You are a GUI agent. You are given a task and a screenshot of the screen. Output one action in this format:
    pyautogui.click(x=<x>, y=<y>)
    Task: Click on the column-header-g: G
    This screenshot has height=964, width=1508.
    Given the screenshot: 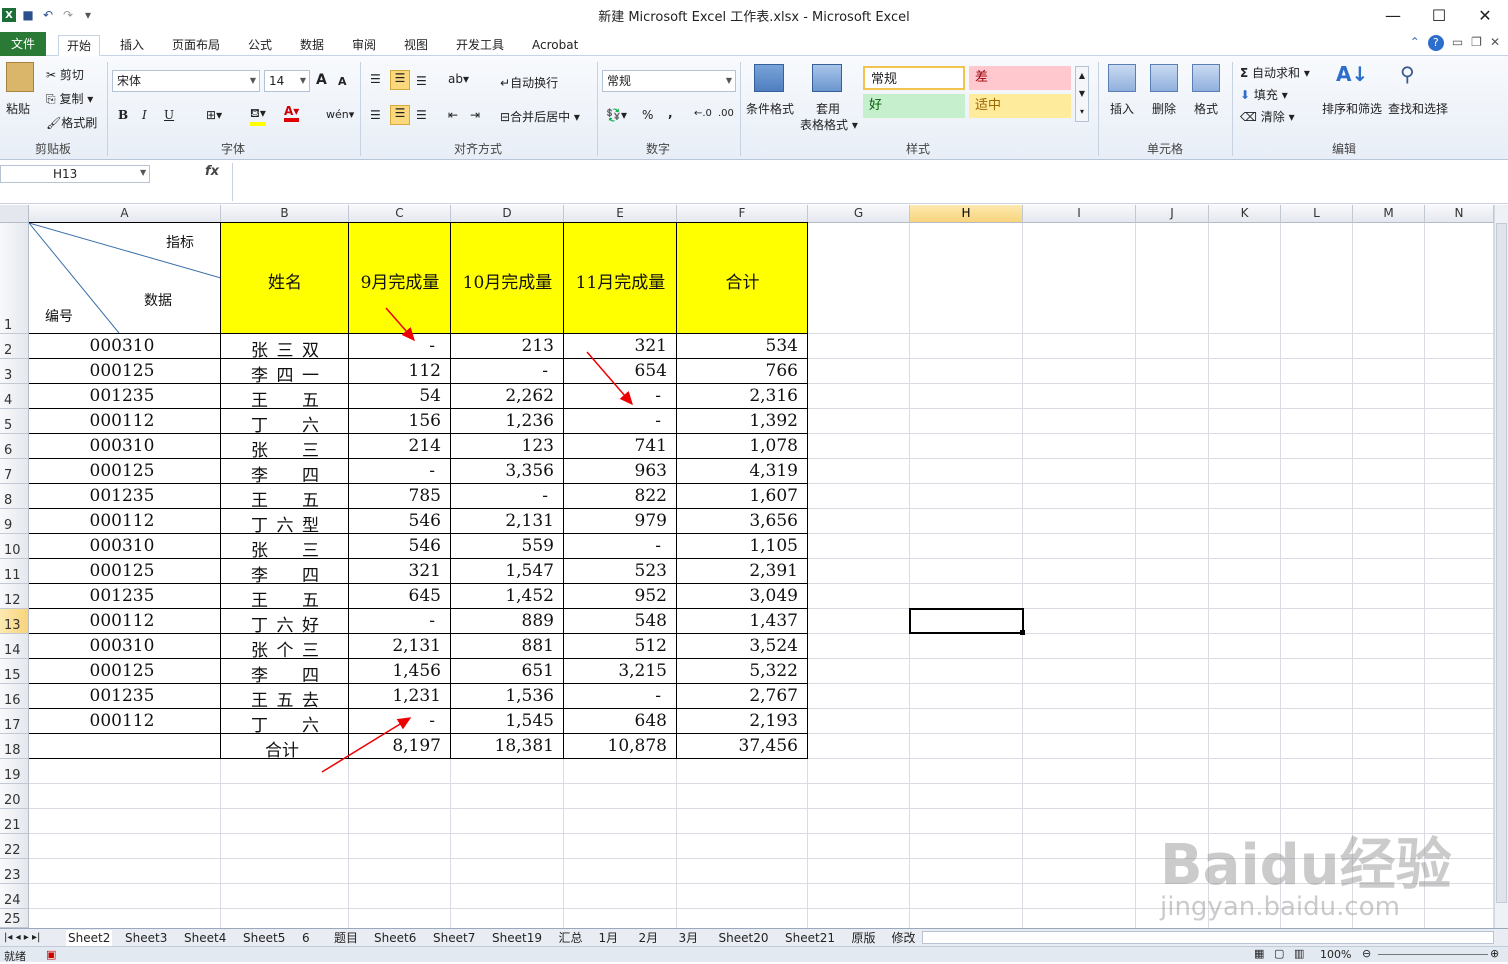 What is the action you would take?
    pyautogui.click(x=859, y=214)
    